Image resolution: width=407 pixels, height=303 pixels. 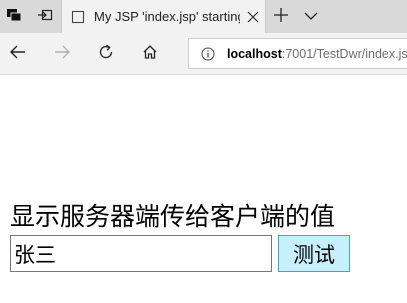 I want to click on home-button, so click(x=150, y=53).